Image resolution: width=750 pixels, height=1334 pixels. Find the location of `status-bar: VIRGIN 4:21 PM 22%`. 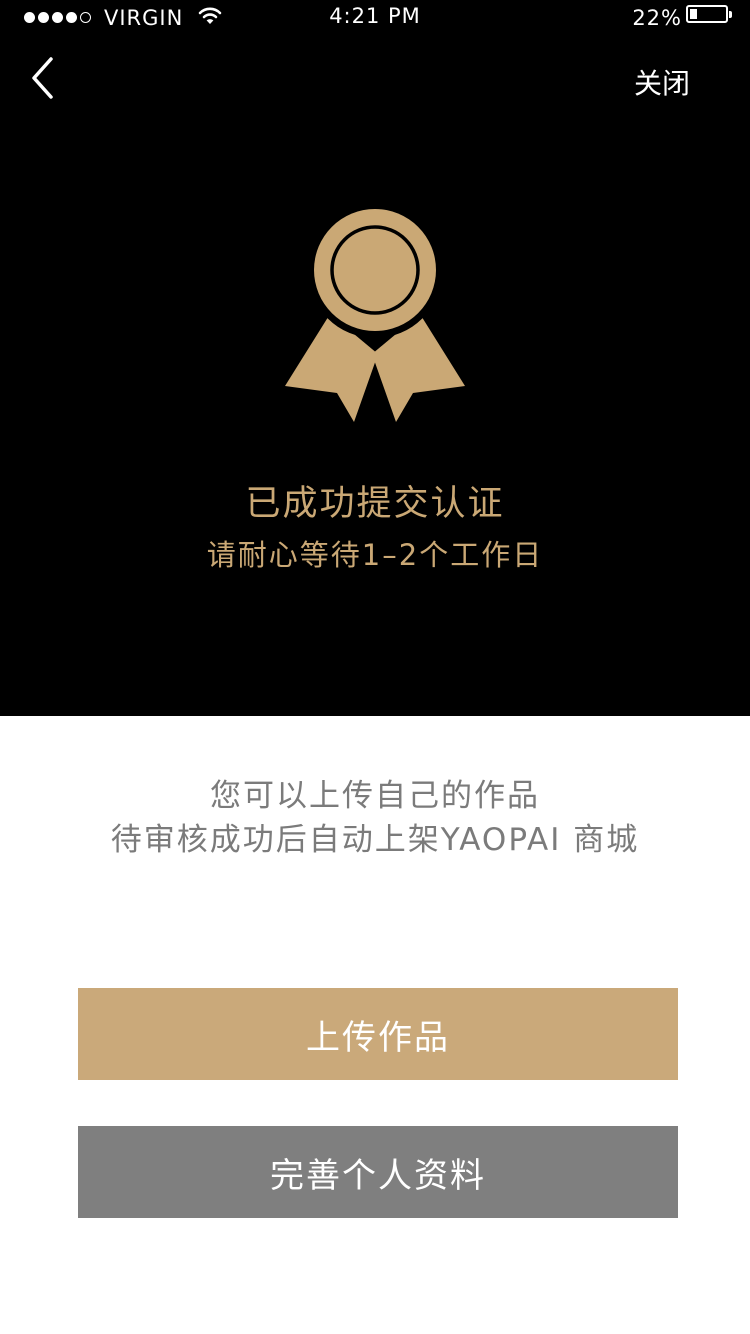

status-bar: VIRGIN 4:21 PM 22% is located at coordinates (375, 20).